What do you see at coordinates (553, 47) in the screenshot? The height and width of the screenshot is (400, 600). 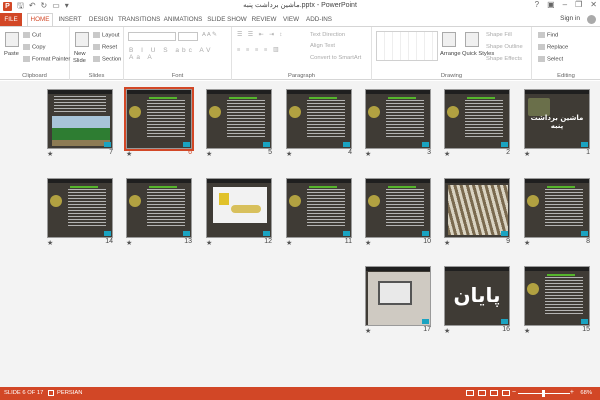 I see `replace-button: Replace` at bounding box center [553, 47].